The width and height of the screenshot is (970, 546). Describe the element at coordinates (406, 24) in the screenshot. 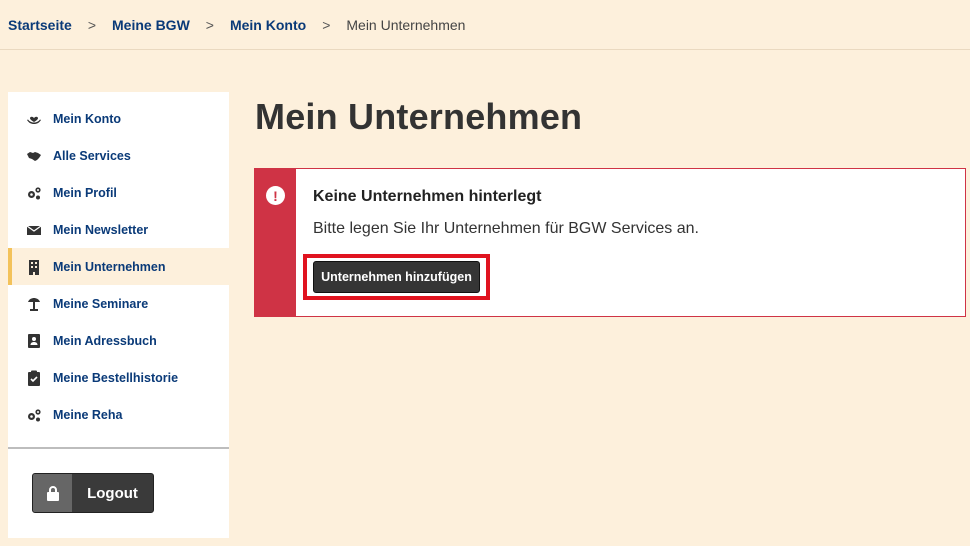

I see `breadcrumb-current: Mein Unternehmen` at that location.